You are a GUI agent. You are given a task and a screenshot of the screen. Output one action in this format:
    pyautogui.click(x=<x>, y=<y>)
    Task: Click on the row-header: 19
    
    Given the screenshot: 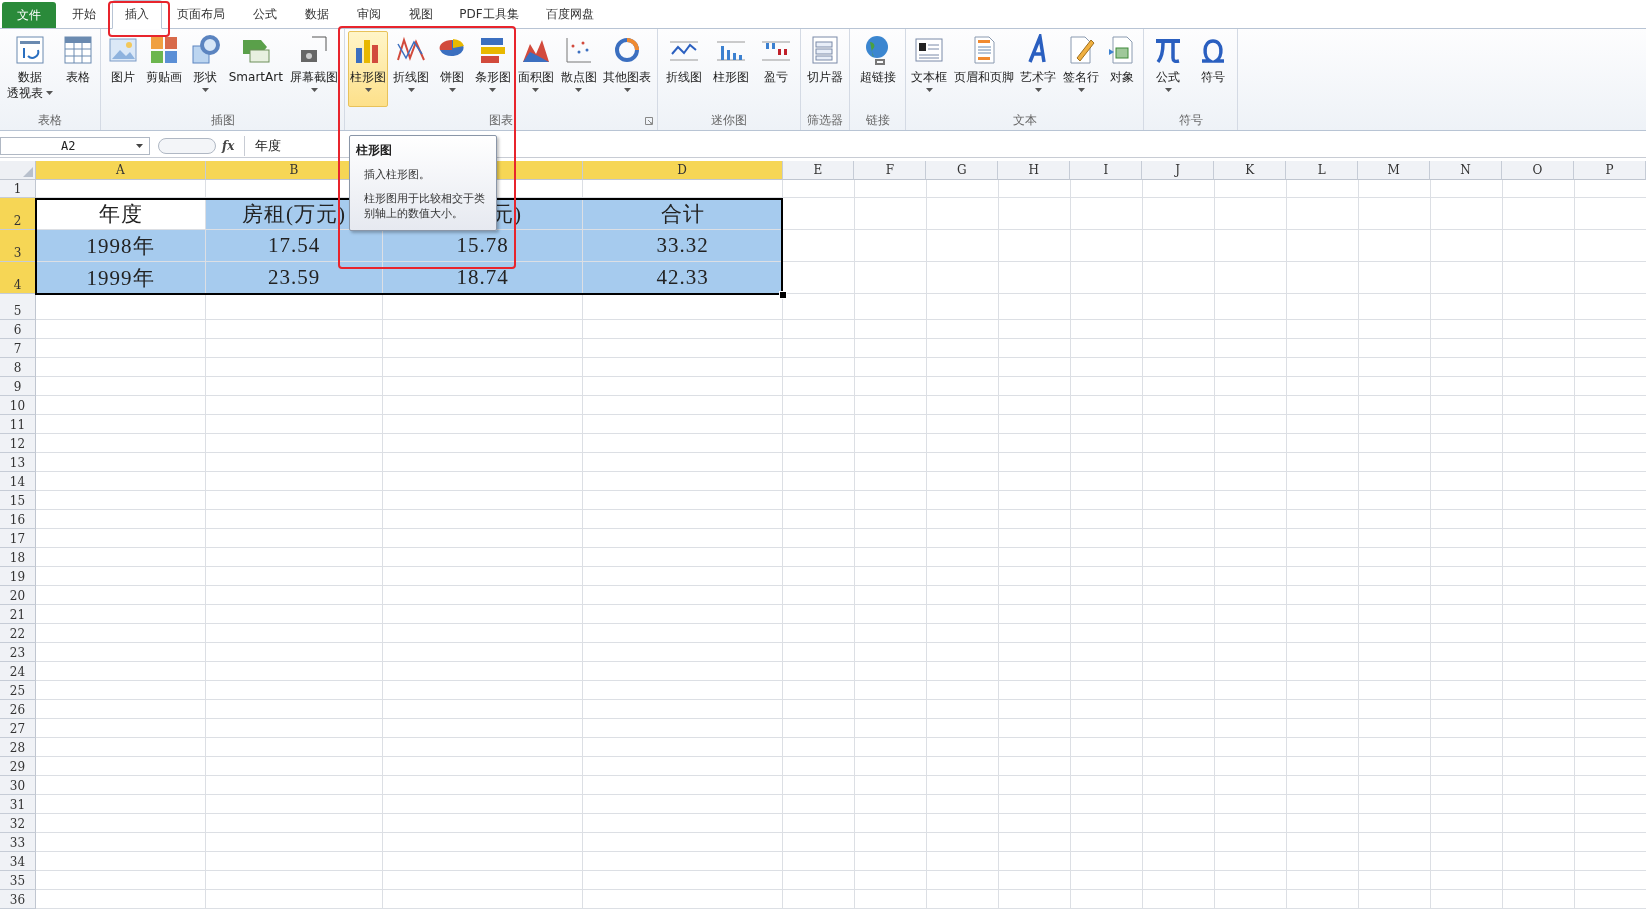 What is the action you would take?
    pyautogui.click(x=18, y=576)
    